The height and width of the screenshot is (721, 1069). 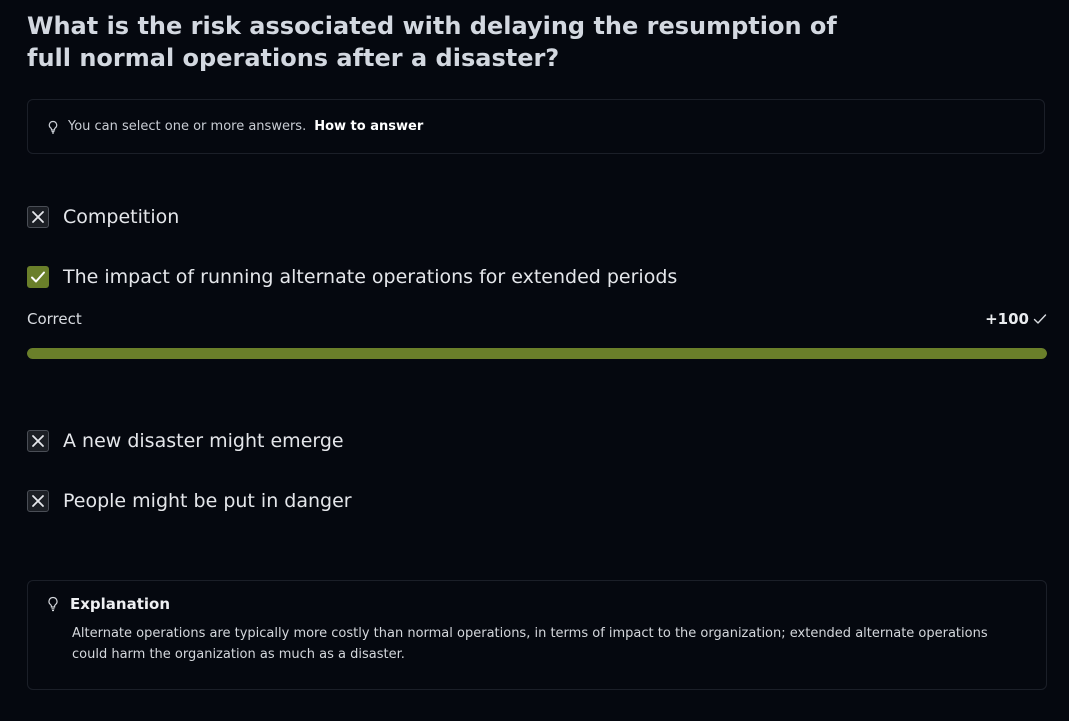 I want to click on answer-option-4: People might be put in danger, so click(x=189, y=501).